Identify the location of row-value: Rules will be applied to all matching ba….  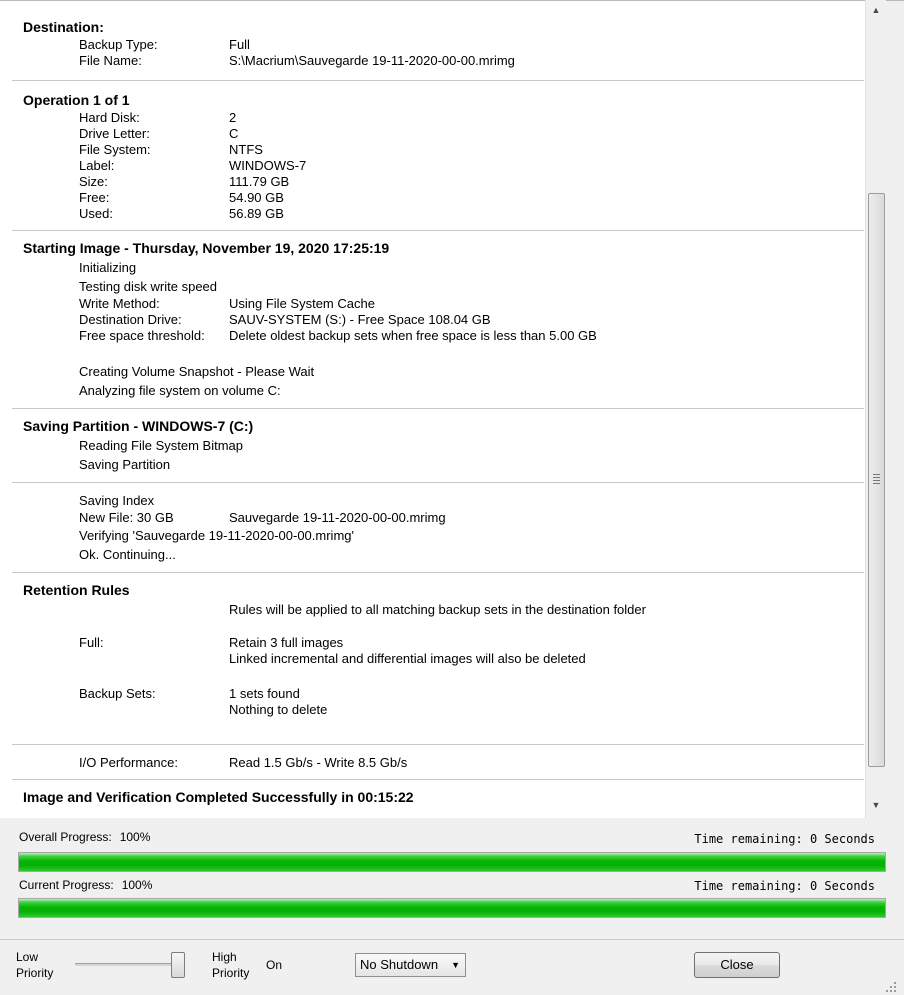
(437, 609).